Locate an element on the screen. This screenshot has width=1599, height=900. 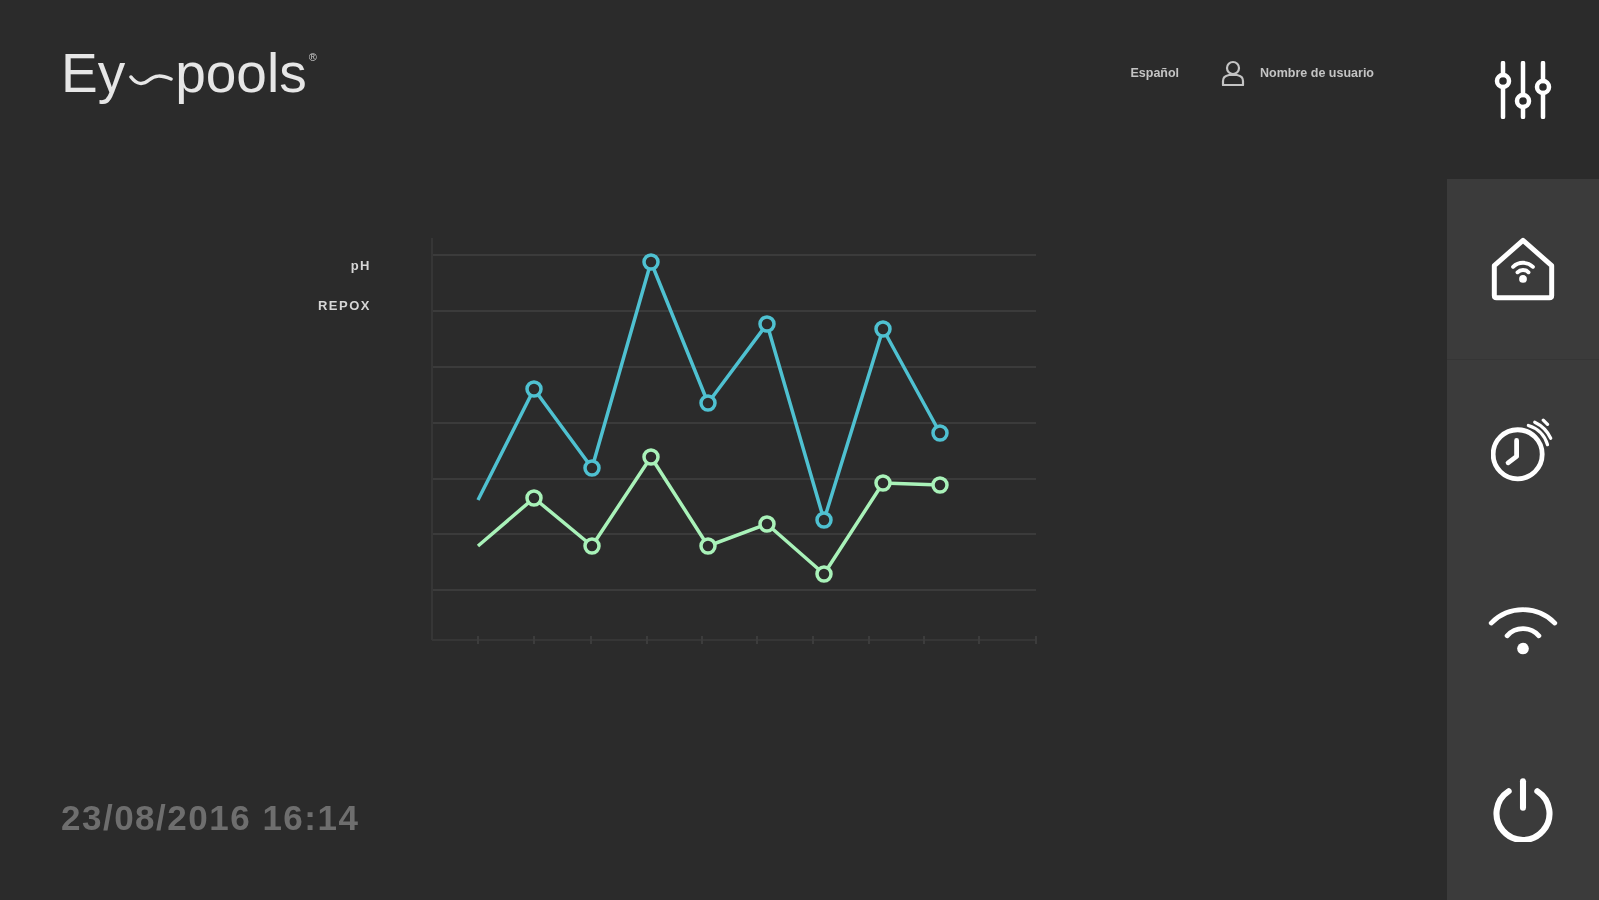
user-button: Nombre de usuario is located at coordinates (1297, 73).